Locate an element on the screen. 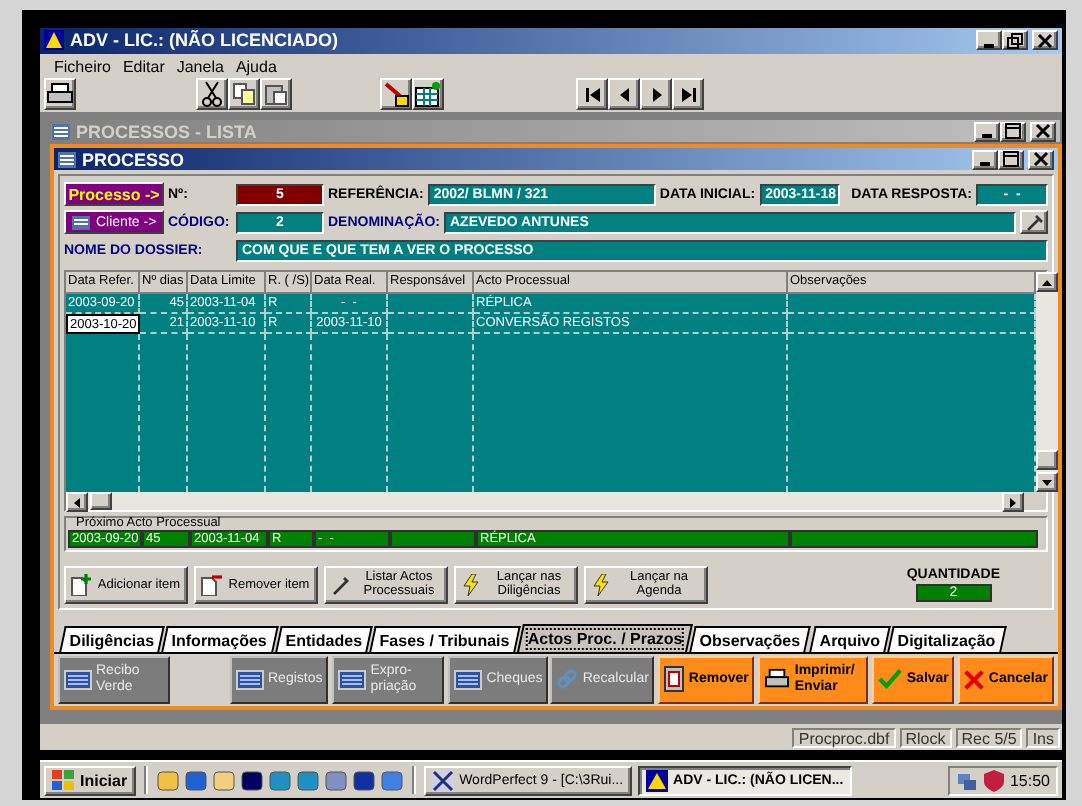  status-text: Rlock is located at coordinates (925, 738).